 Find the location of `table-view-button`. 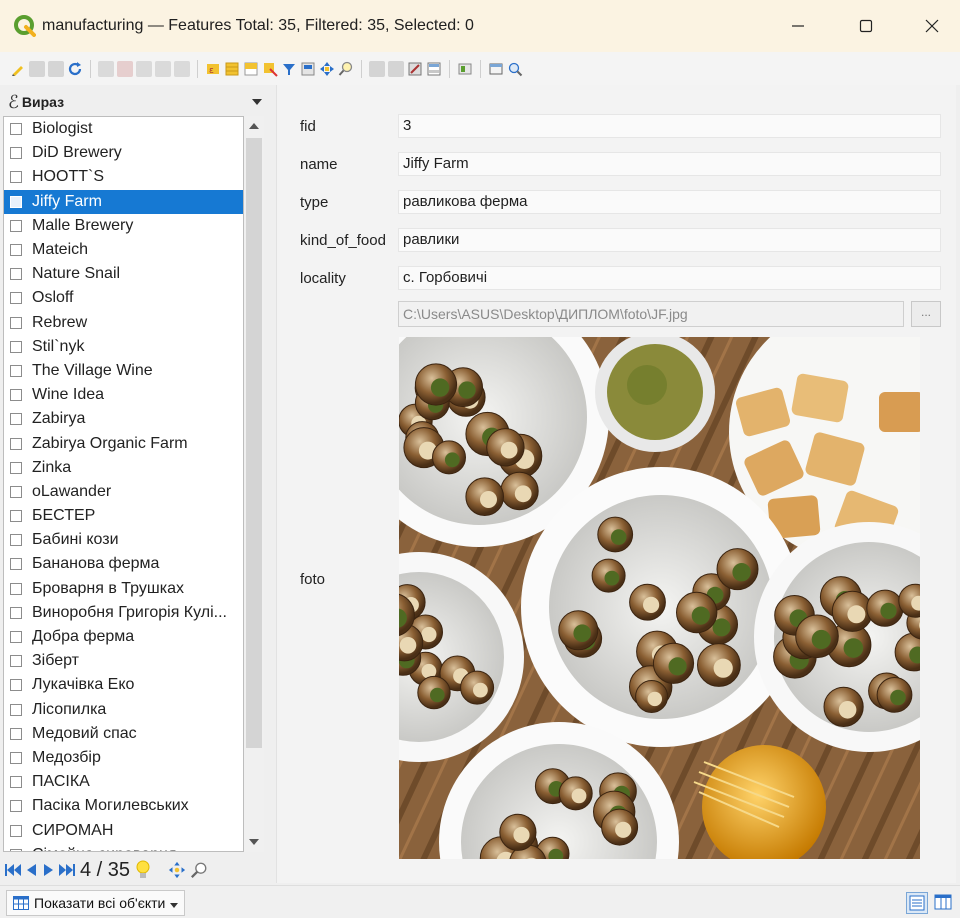

table-view-button is located at coordinates (944, 903).